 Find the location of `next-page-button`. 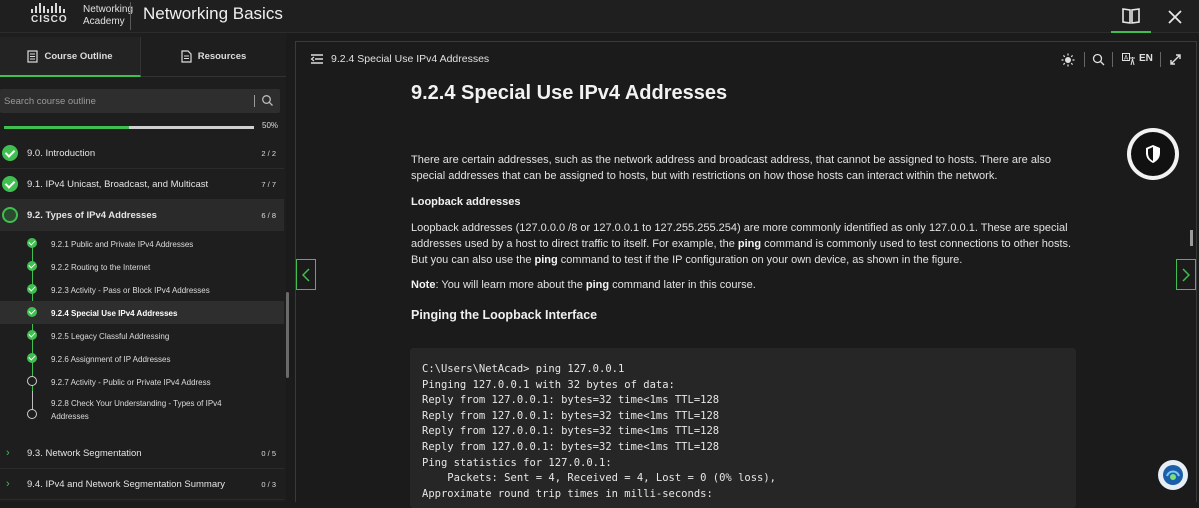

next-page-button is located at coordinates (1186, 274).